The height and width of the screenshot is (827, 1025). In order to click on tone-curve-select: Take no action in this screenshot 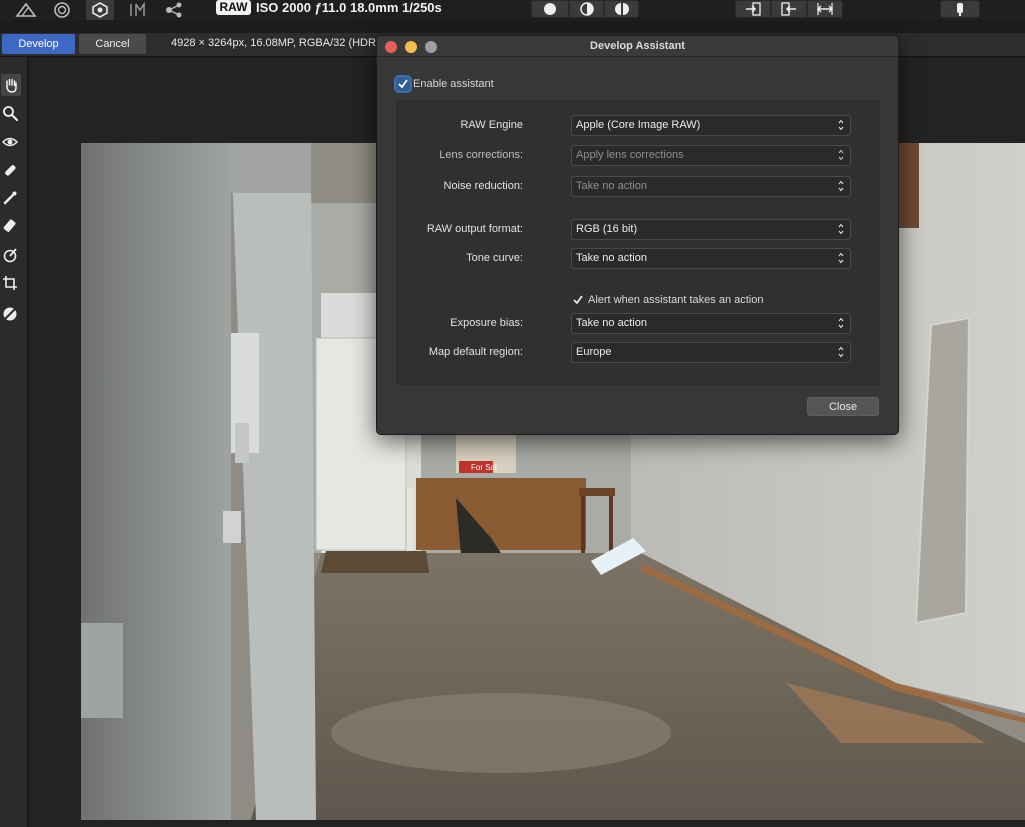, I will do `click(711, 258)`.